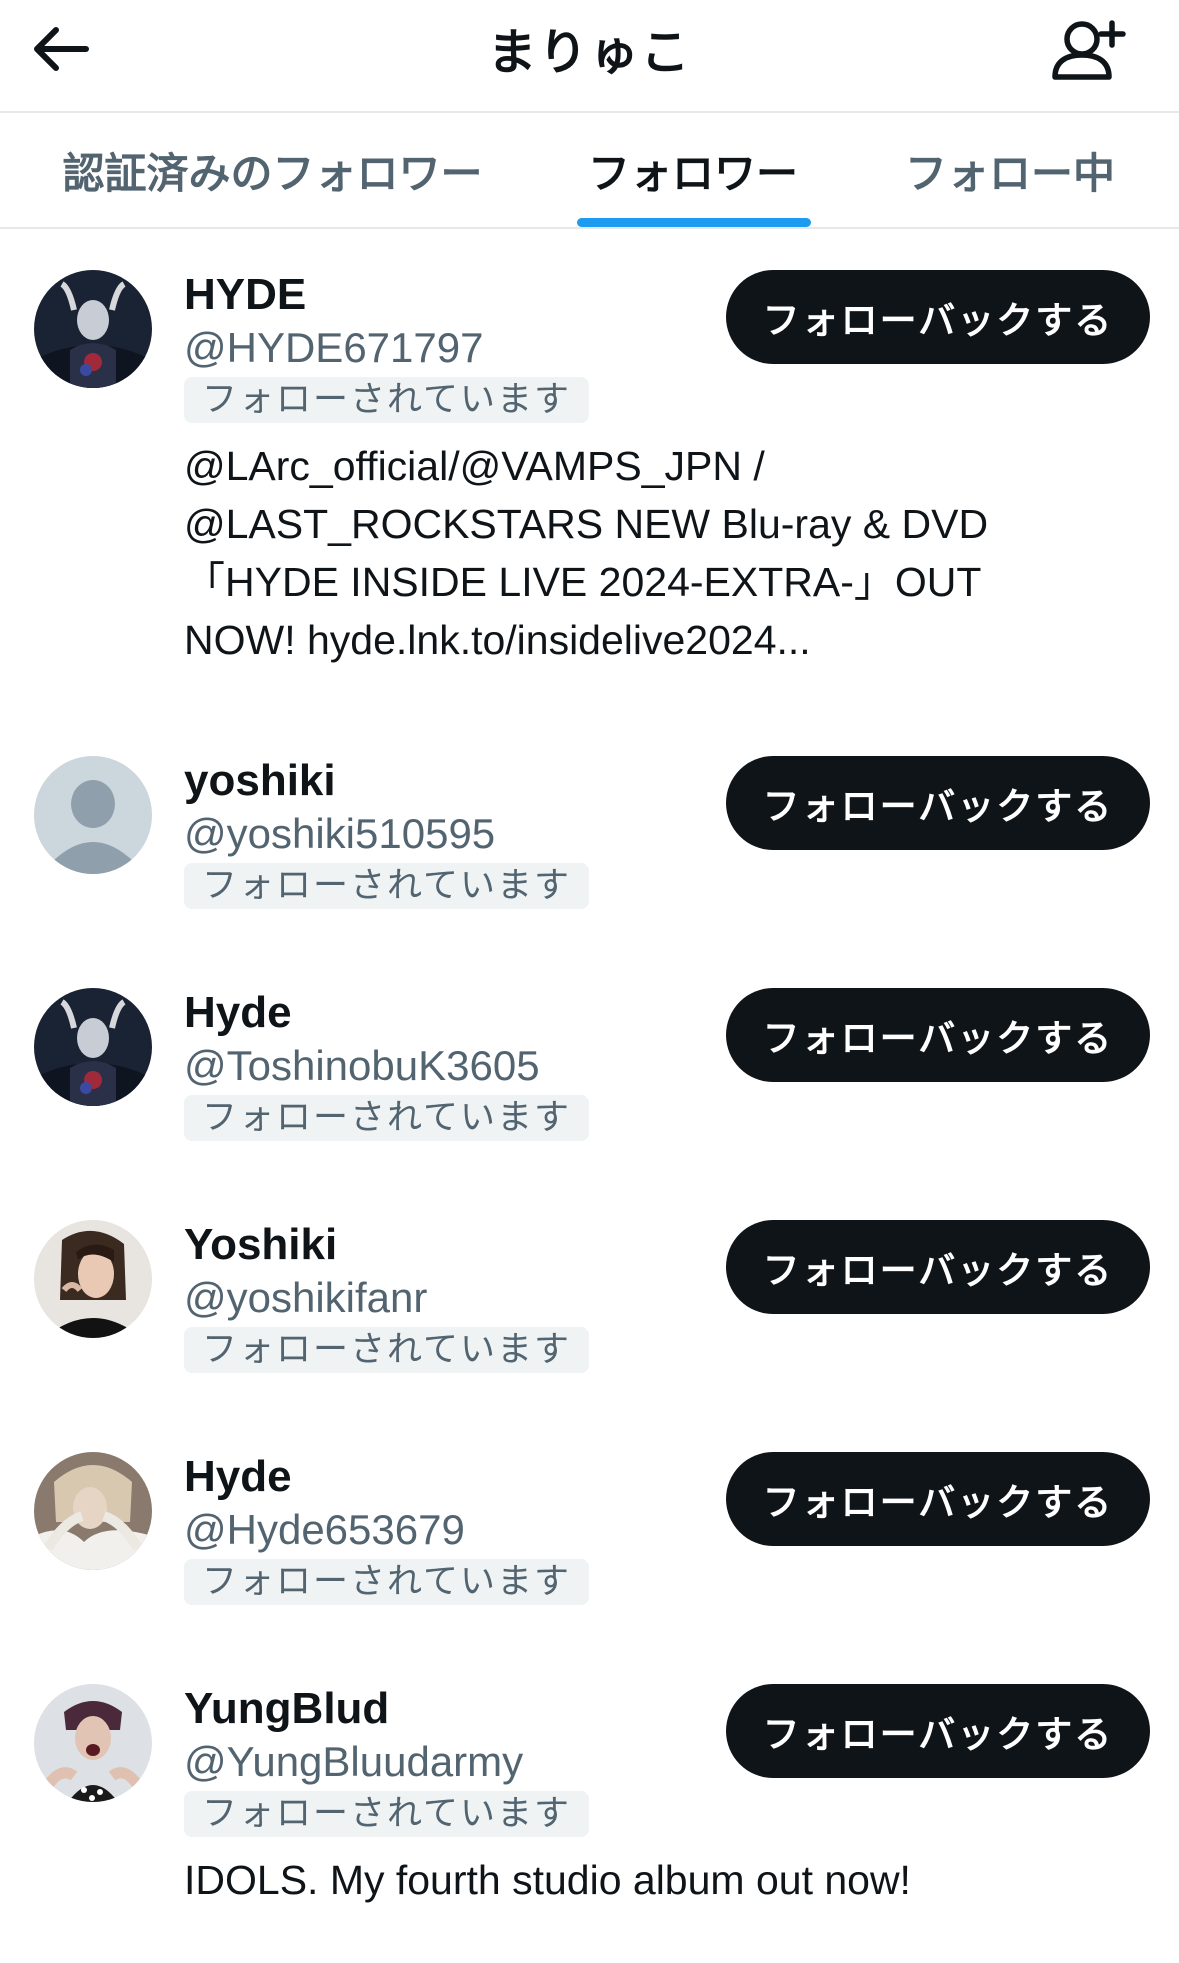 The image size is (1179, 1963). What do you see at coordinates (272, 170) in the screenshot?
I see `tab-verified-followers: 認証済みのフォロワー` at bounding box center [272, 170].